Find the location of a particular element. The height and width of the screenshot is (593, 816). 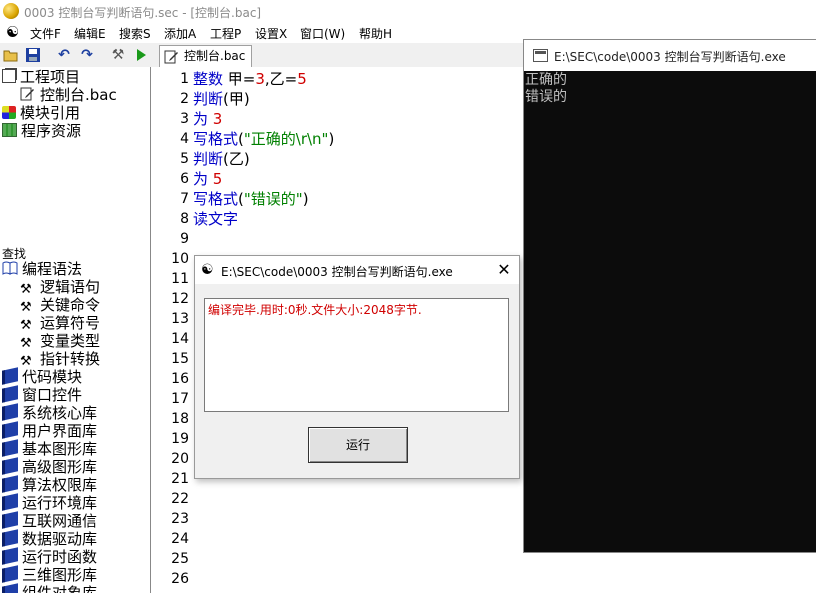

title-bar: 0003 控制台写判断语句.sec - [控制台.bac] is located at coordinates (408, 11).